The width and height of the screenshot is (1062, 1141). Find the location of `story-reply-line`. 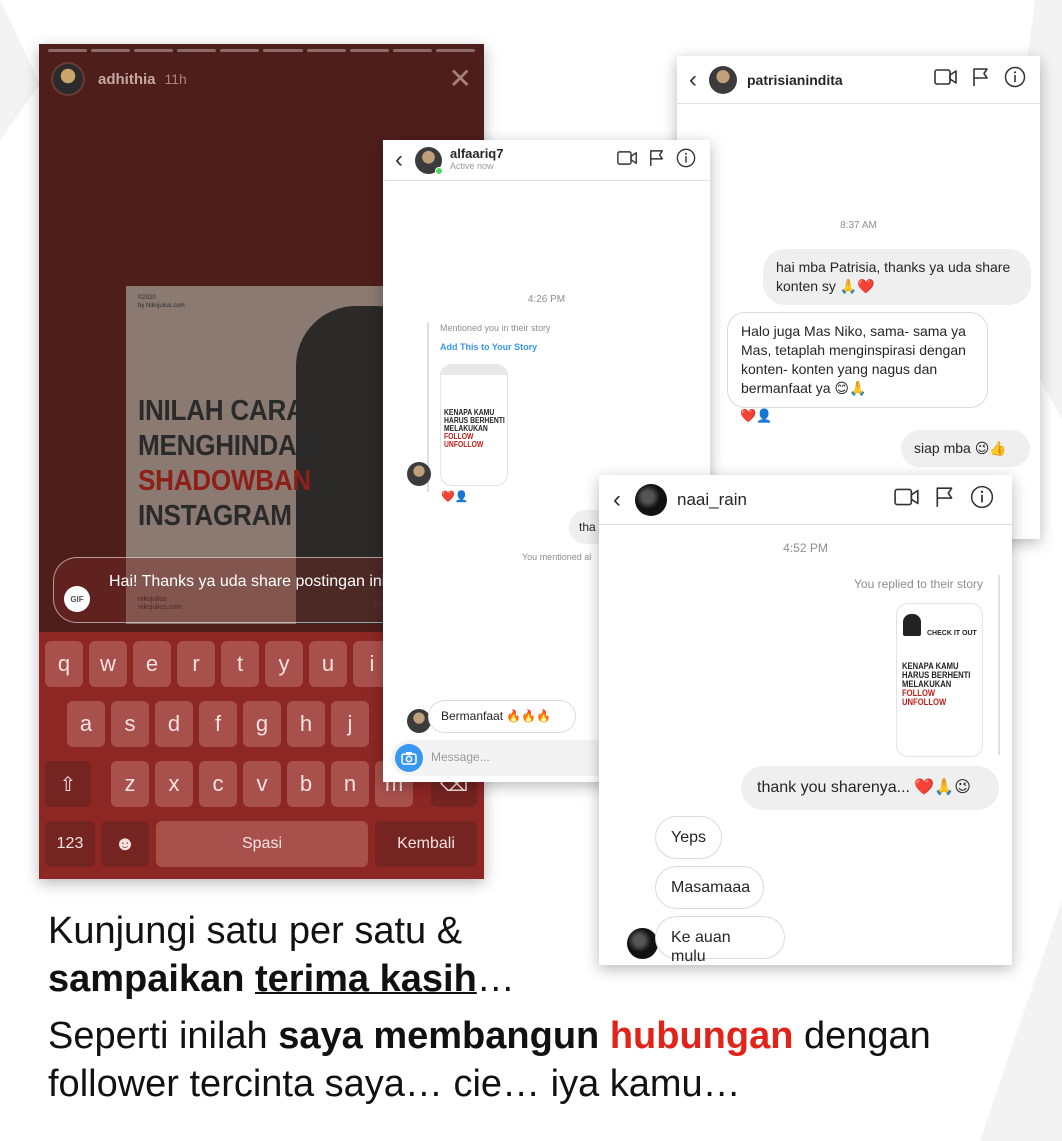

story-reply-line is located at coordinates (999, 665).